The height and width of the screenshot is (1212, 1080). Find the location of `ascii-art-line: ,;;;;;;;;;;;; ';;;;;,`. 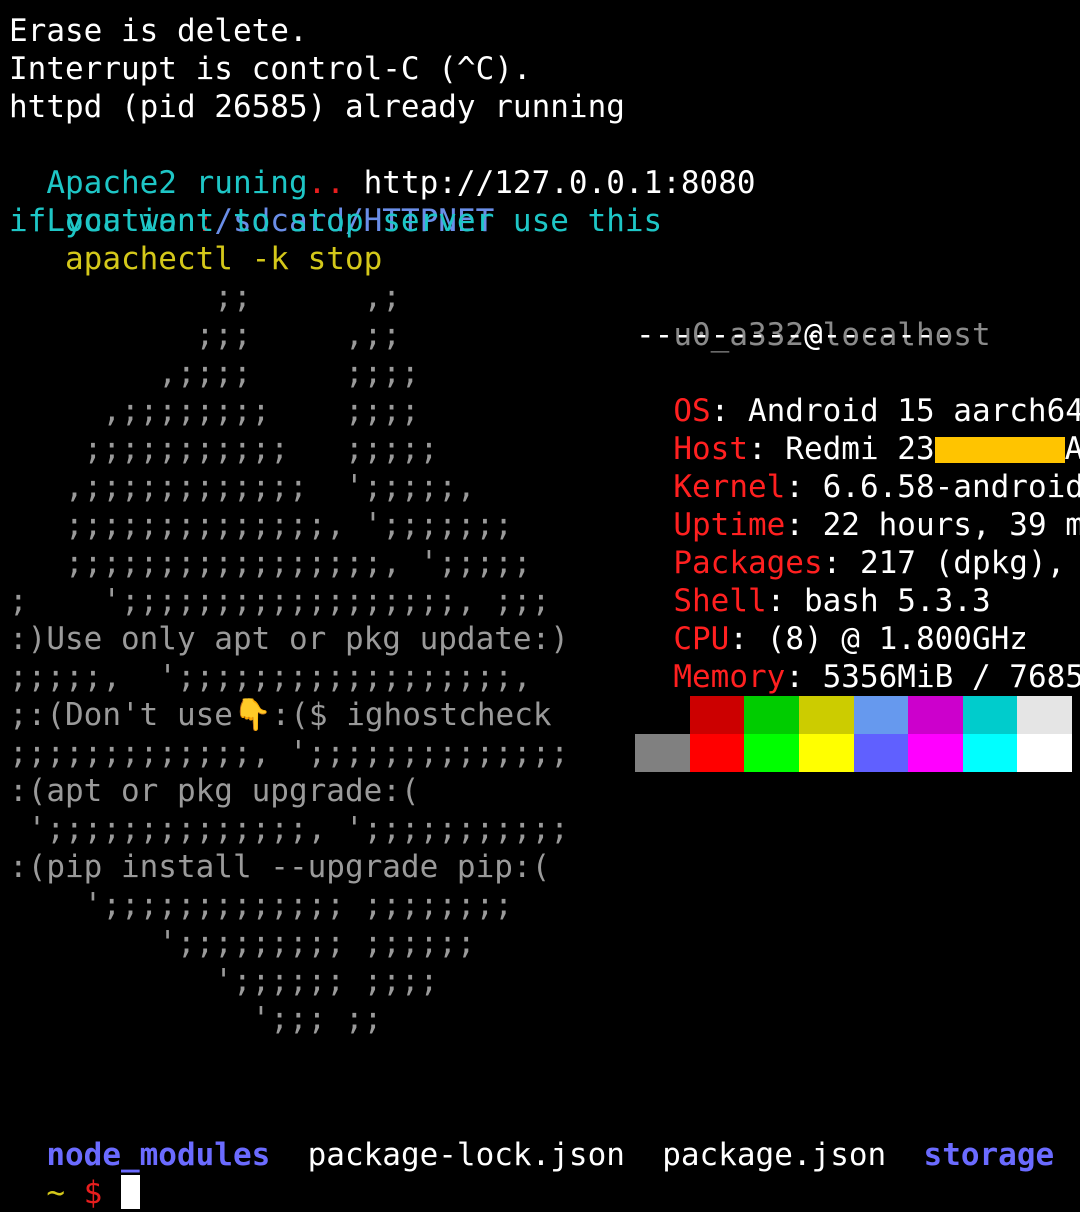

ascii-art-line: ,;;;;;;;;;;;; ';;;;;, is located at coordinates (242, 487).